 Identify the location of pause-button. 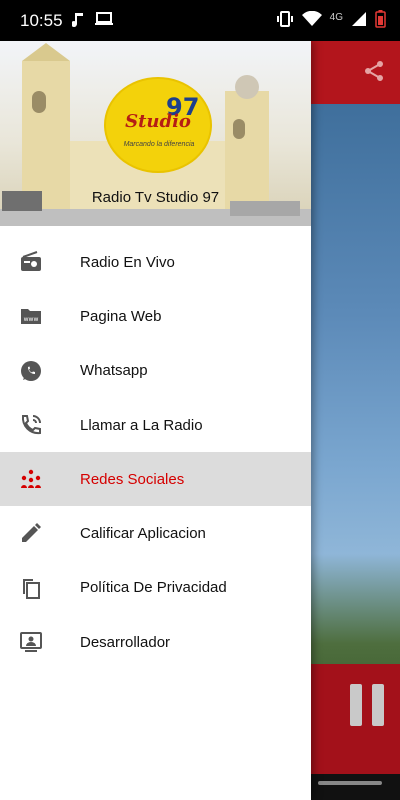
(368, 705).